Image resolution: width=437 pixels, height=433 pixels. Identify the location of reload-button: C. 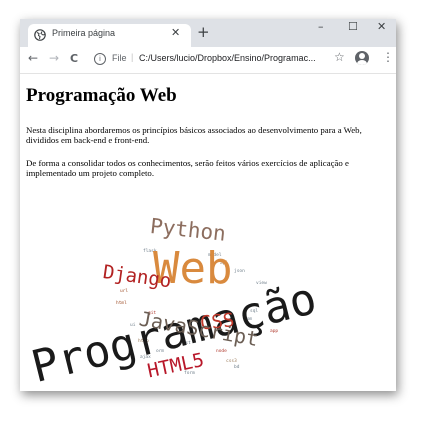
(74, 58).